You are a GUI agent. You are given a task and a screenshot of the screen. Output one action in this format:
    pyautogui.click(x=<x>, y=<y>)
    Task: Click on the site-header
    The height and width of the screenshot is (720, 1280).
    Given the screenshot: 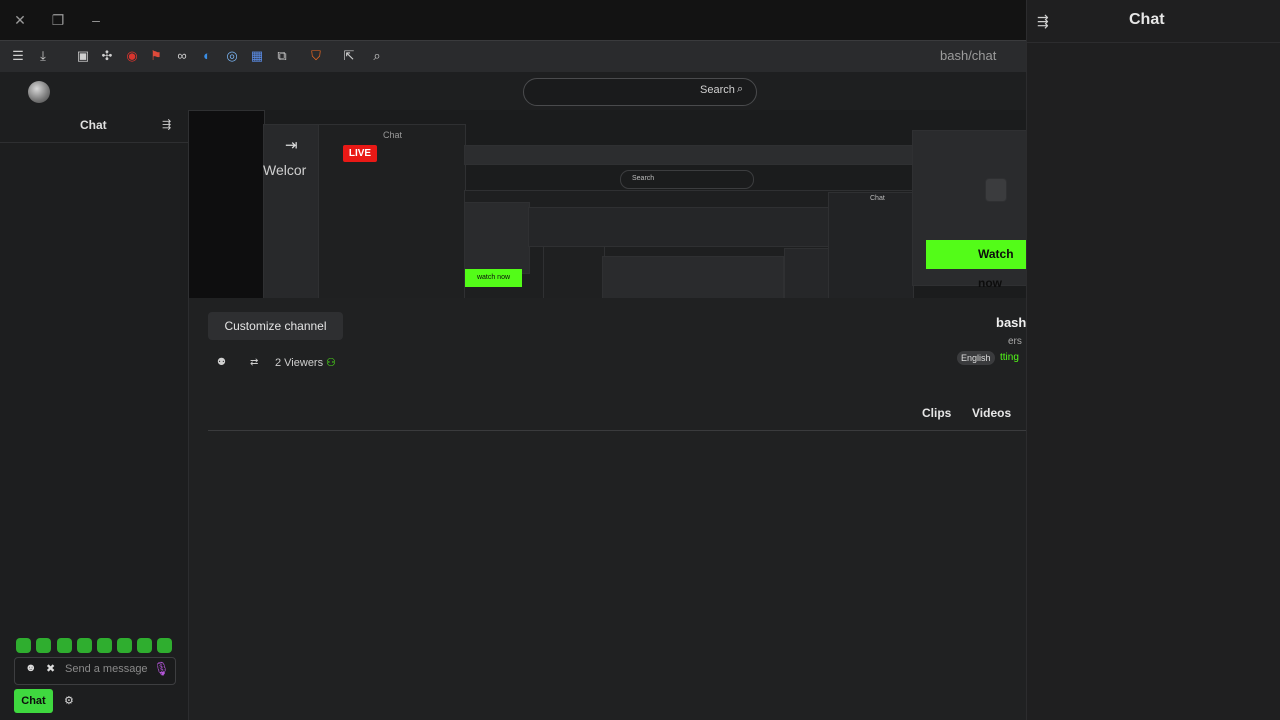 What is the action you would take?
    pyautogui.click(x=513, y=91)
    